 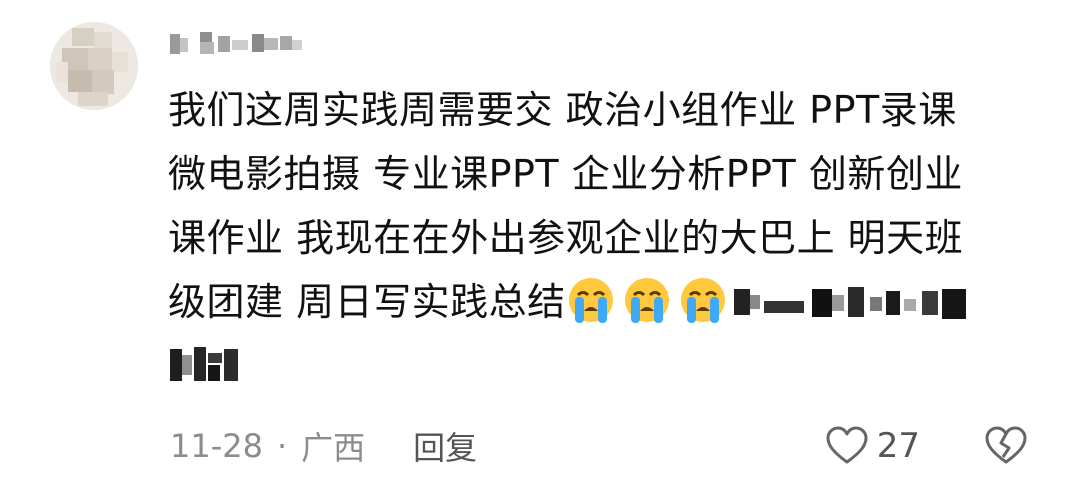 I want to click on comment-line-last: 级团建 周日写实践总结, so click(x=598, y=302).